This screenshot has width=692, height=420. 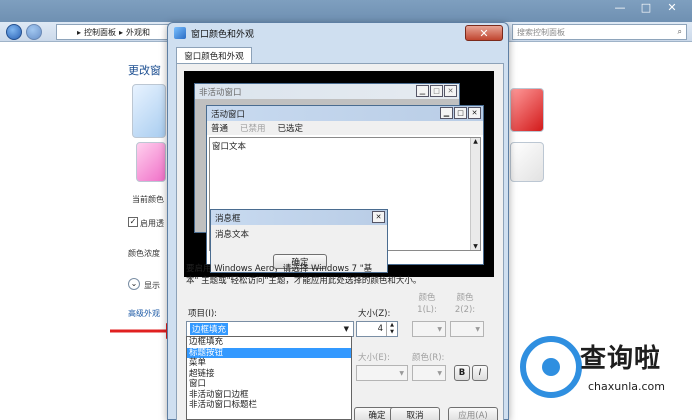 What do you see at coordinates (232, 235) in the screenshot?
I see `preview-msgbox-text: 消息文本` at bounding box center [232, 235].